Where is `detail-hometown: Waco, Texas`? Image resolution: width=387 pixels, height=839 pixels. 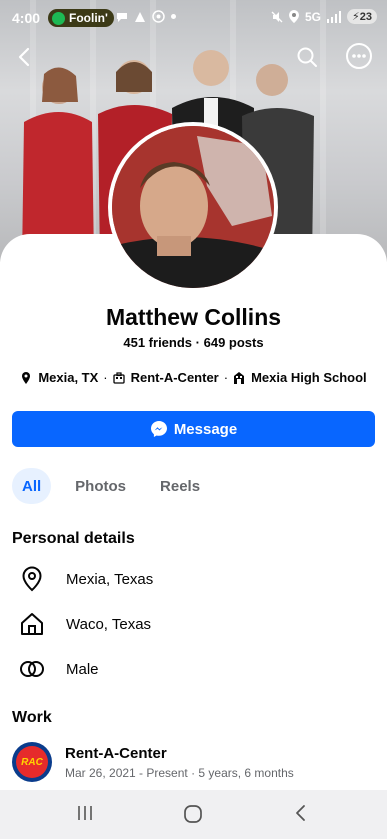
detail-hometown: Waco, Texas is located at coordinates (84, 624).